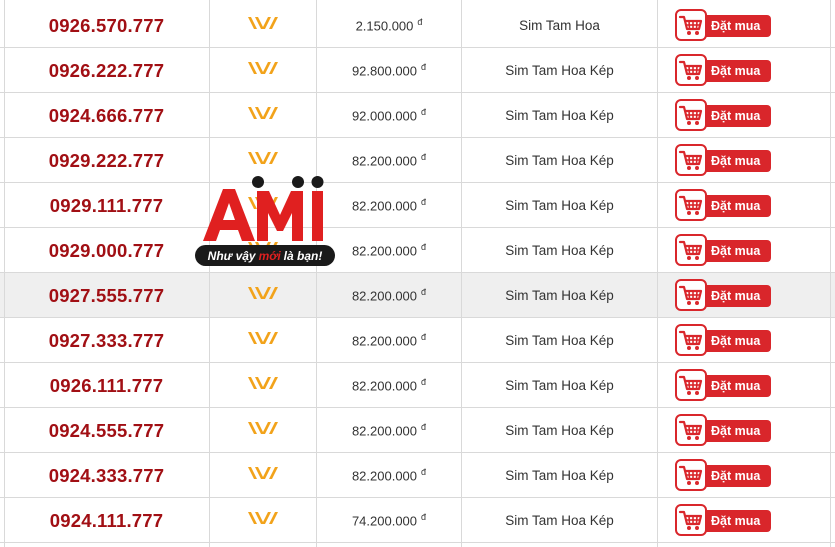 The width and height of the screenshot is (835, 547). I want to click on phone-number-link: 0924.666.777, so click(107, 116).